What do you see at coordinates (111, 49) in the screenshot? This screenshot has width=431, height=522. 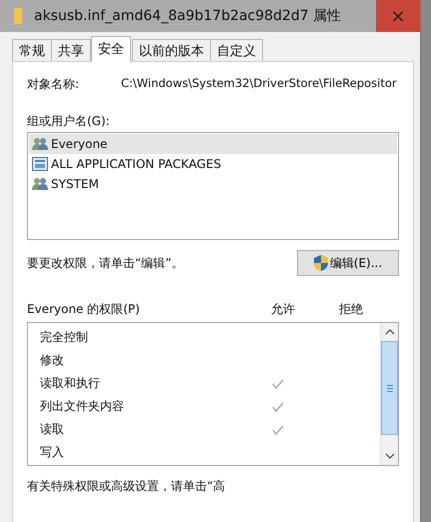 I see `tab: 安全` at bounding box center [111, 49].